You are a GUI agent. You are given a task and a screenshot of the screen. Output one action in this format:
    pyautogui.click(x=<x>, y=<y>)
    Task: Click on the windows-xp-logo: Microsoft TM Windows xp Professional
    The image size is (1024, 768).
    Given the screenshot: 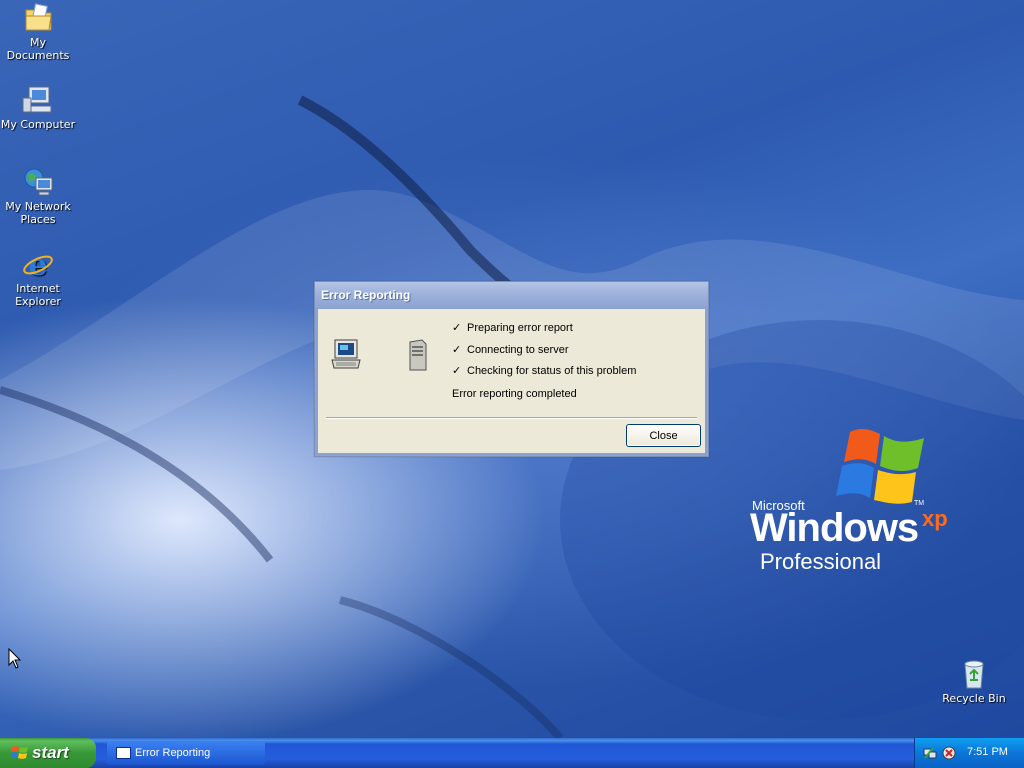 What is the action you would take?
    pyautogui.click(x=858, y=504)
    